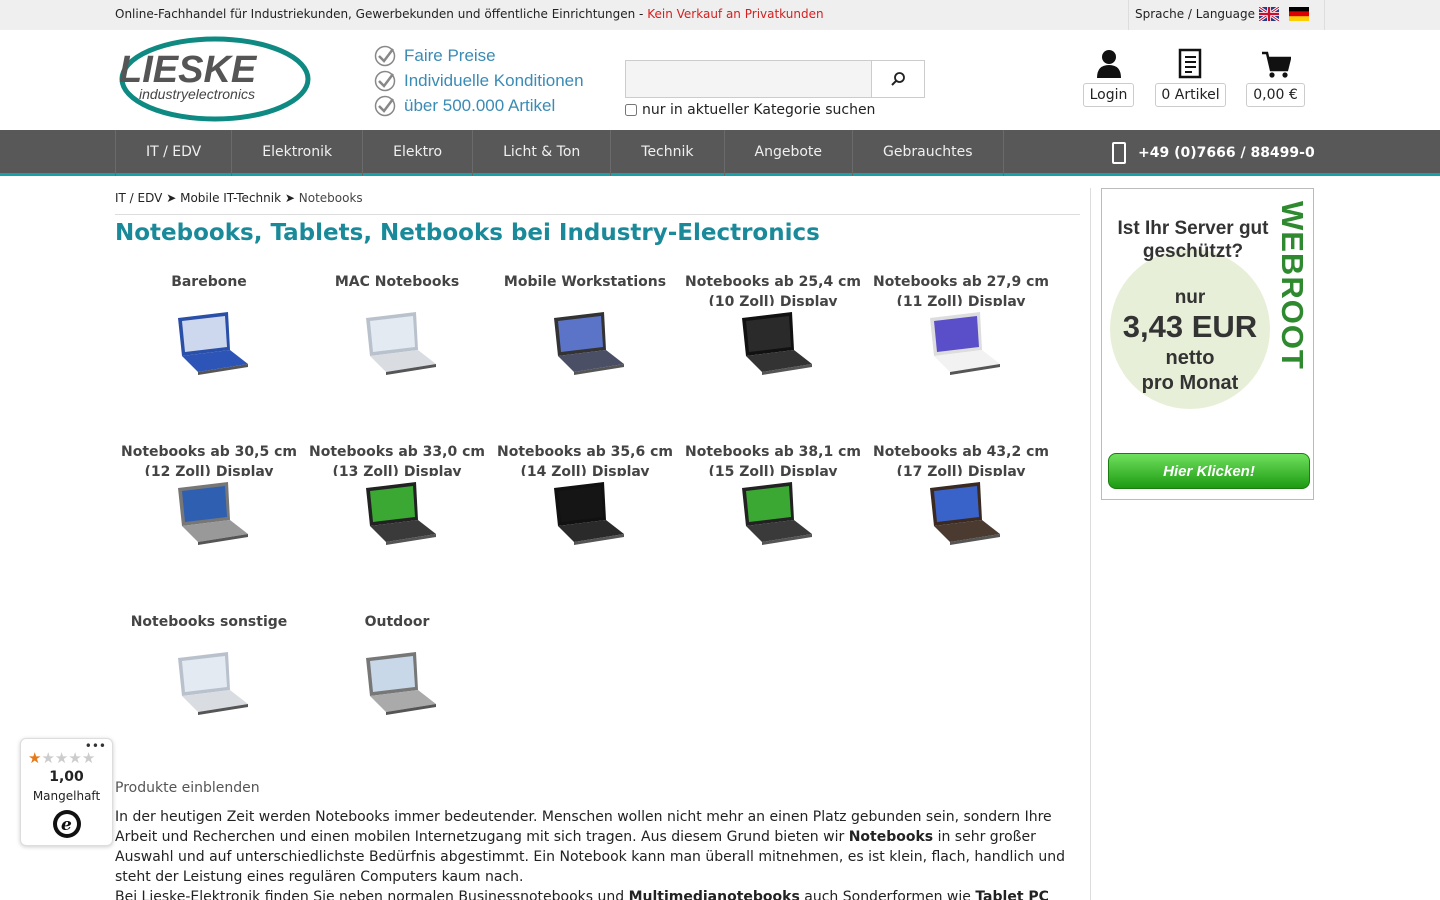 The width and height of the screenshot is (1440, 900). Describe the element at coordinates (1190, 95) in the screenshot. I see `cart-items-button: 0 Artikel` at that location.